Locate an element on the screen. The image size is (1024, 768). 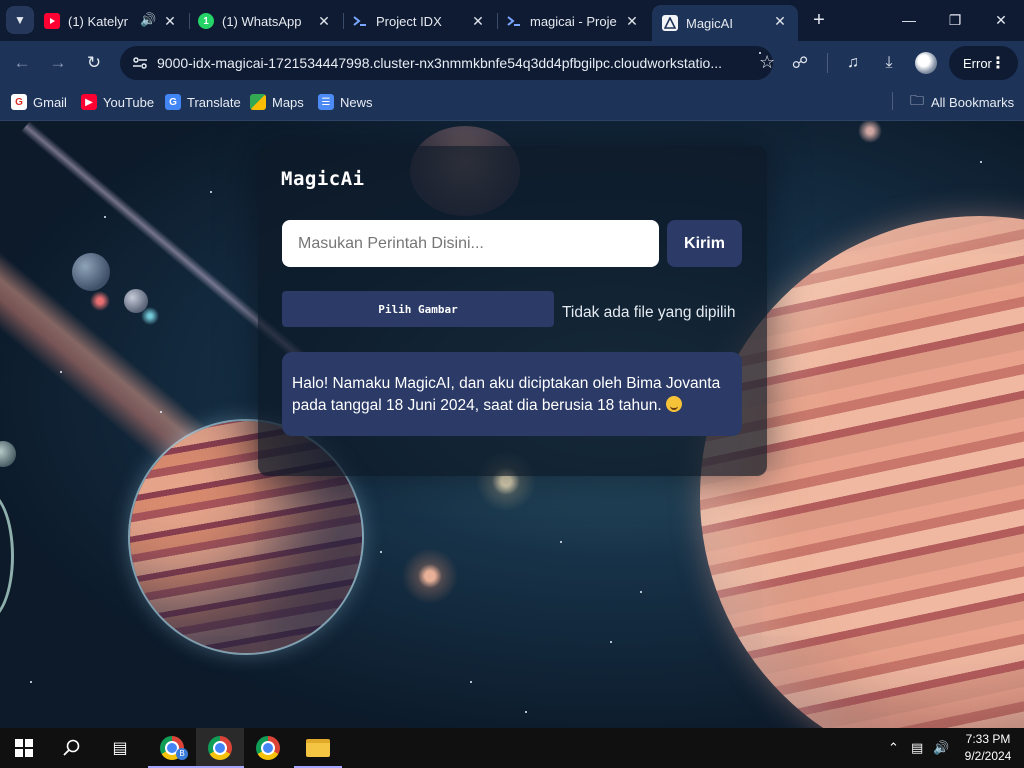
profile-error-button: Error ⋮ is located at coordinates (983, 63).